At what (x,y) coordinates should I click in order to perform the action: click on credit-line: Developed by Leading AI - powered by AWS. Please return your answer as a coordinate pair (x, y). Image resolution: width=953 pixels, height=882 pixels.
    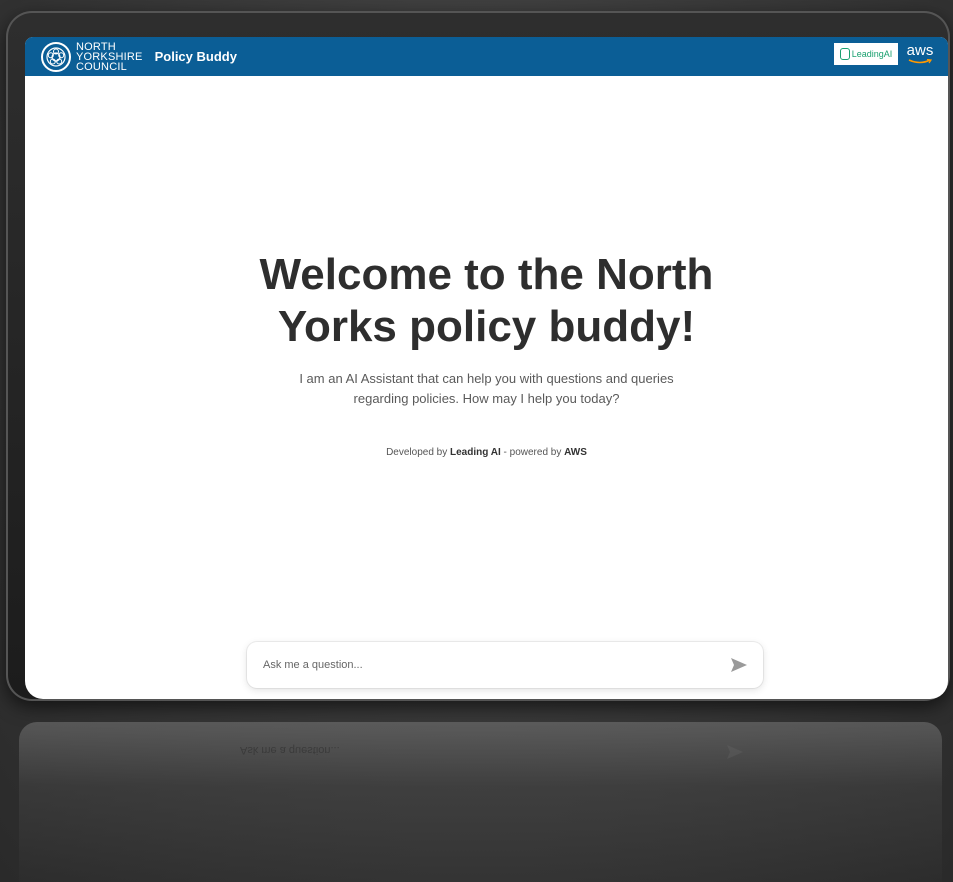
    Looking at the image, I should click on (486, 452).